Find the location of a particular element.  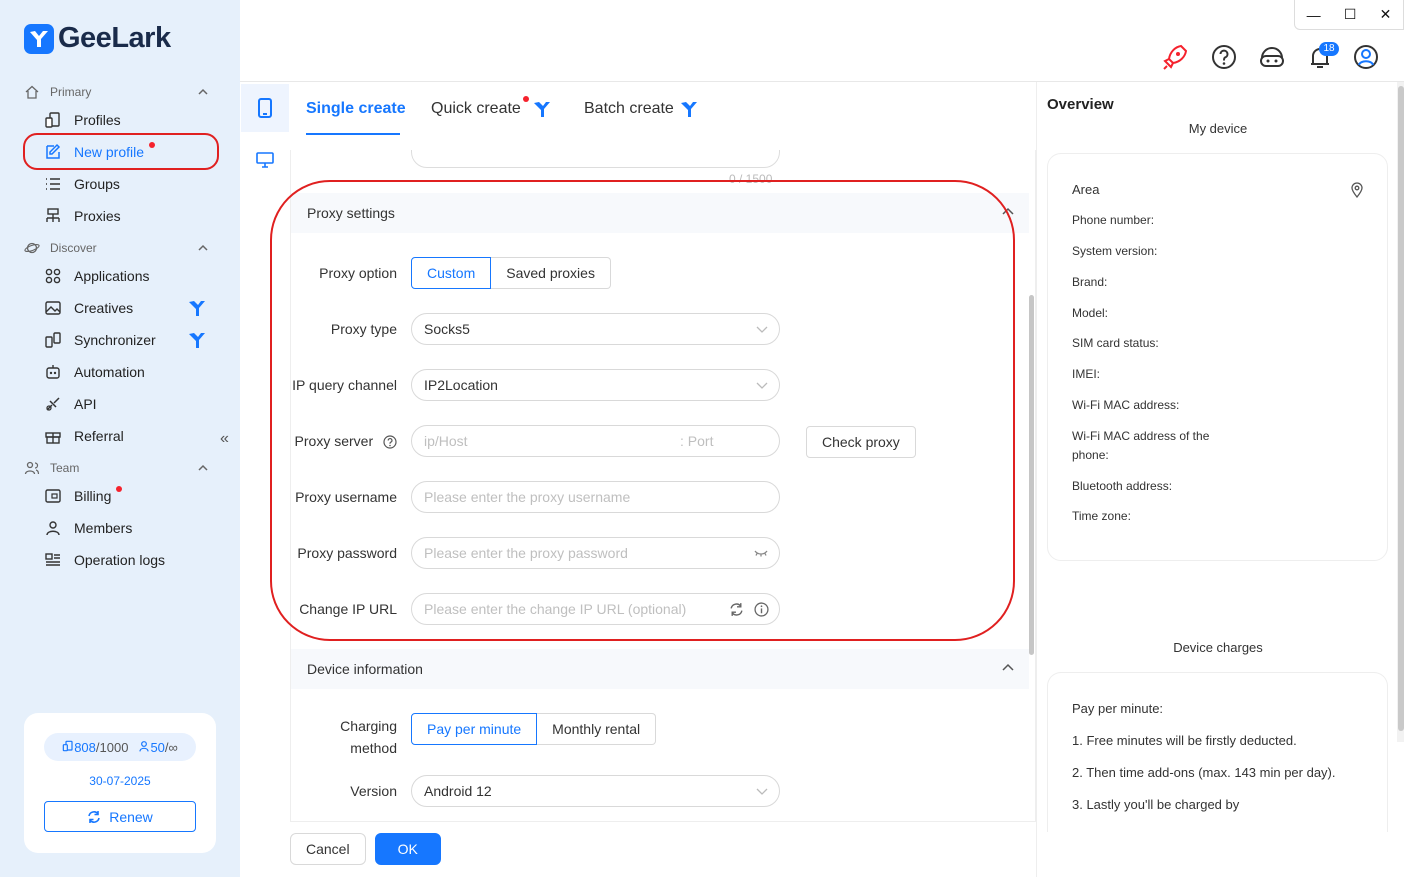

sim-status-label: SIM card status: is located at coordinates (1115, 343).